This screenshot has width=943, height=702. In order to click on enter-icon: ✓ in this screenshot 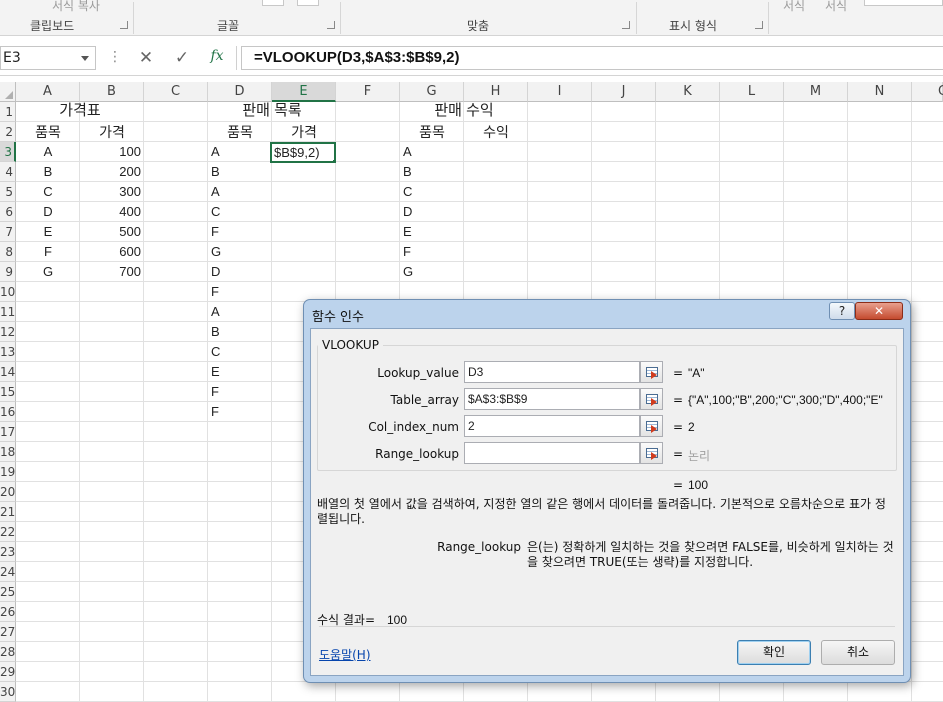, I will do `click(182, 58)`.